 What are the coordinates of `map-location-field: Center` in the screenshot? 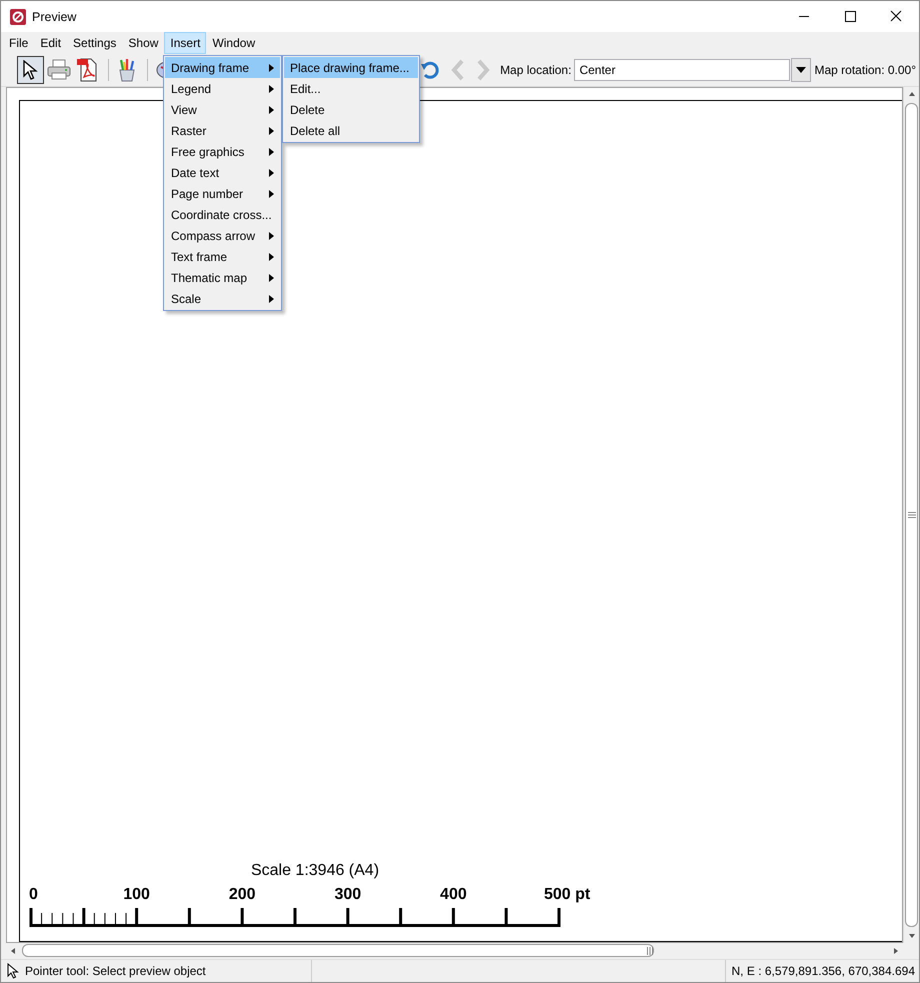 It's located at (682, 70).